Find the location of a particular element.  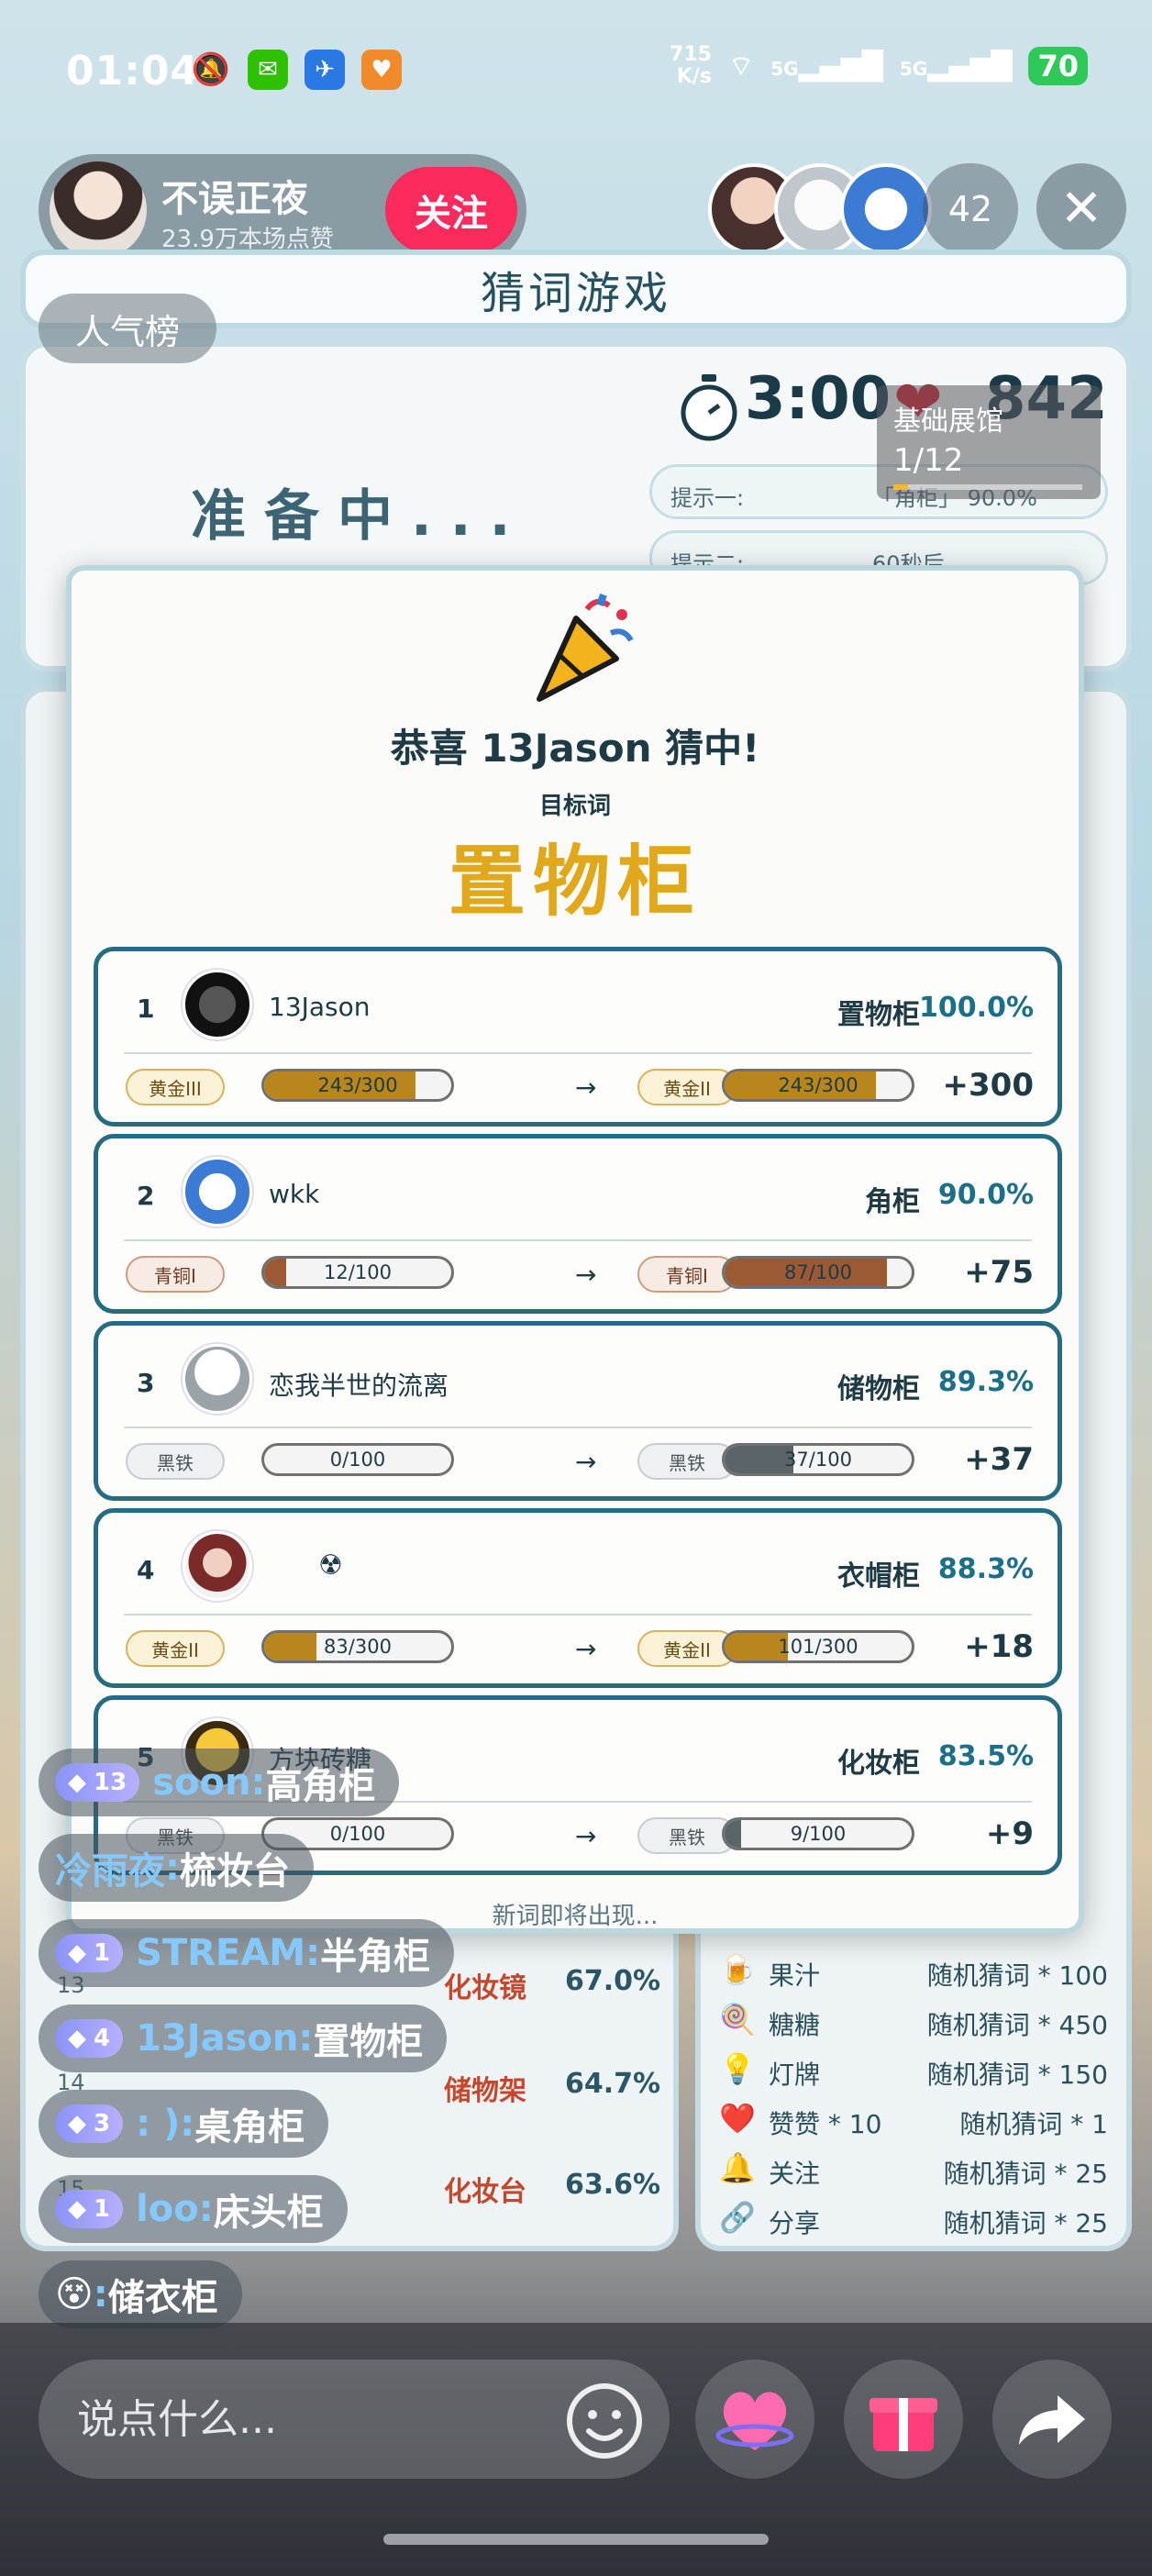

gift-row: 🔔 关注 随机猜词 * 25 is located at coordinates (913, 2171).